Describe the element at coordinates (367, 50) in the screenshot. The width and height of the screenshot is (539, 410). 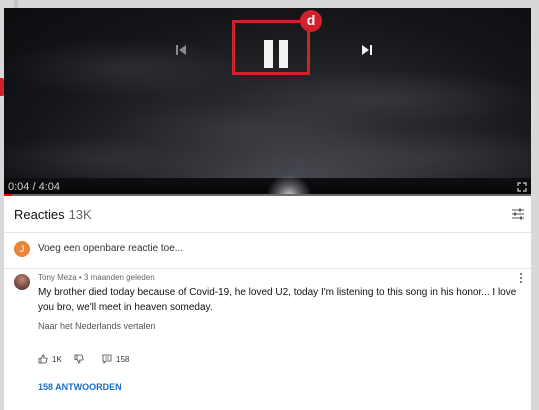
I see `next-icon` at that location.